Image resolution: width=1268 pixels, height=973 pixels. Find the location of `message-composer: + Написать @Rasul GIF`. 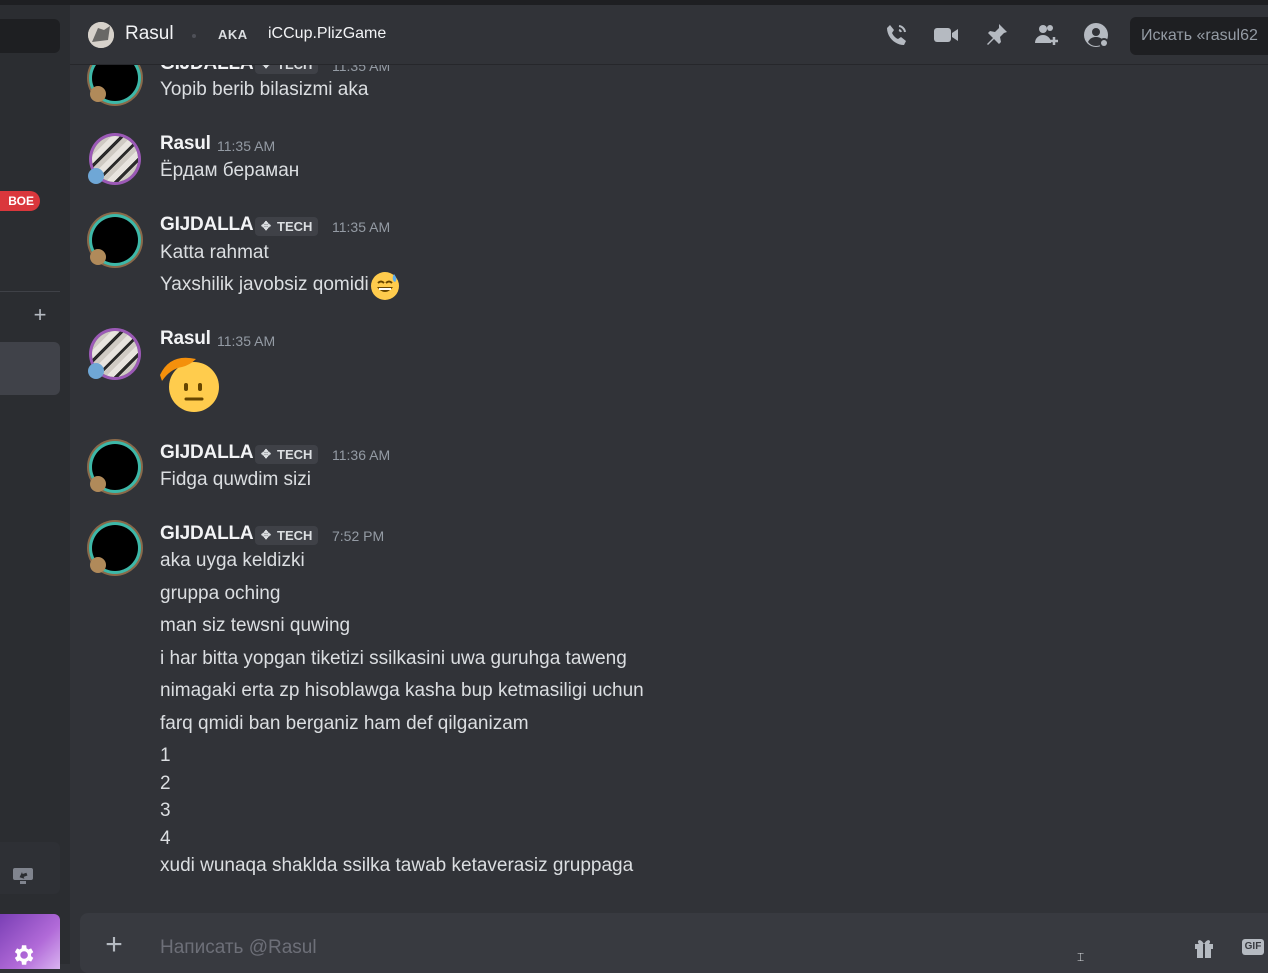

message-composer: + Написать @Rasul GIF is located at coordinates (674, 943).